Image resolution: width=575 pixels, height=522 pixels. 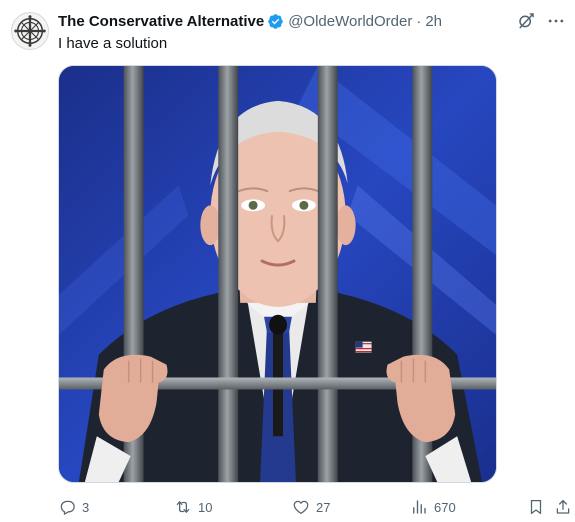 What do you see at coordinates (526, 21) in the screenshot?
I see `grok-icon` at bounding box center [526, 21].